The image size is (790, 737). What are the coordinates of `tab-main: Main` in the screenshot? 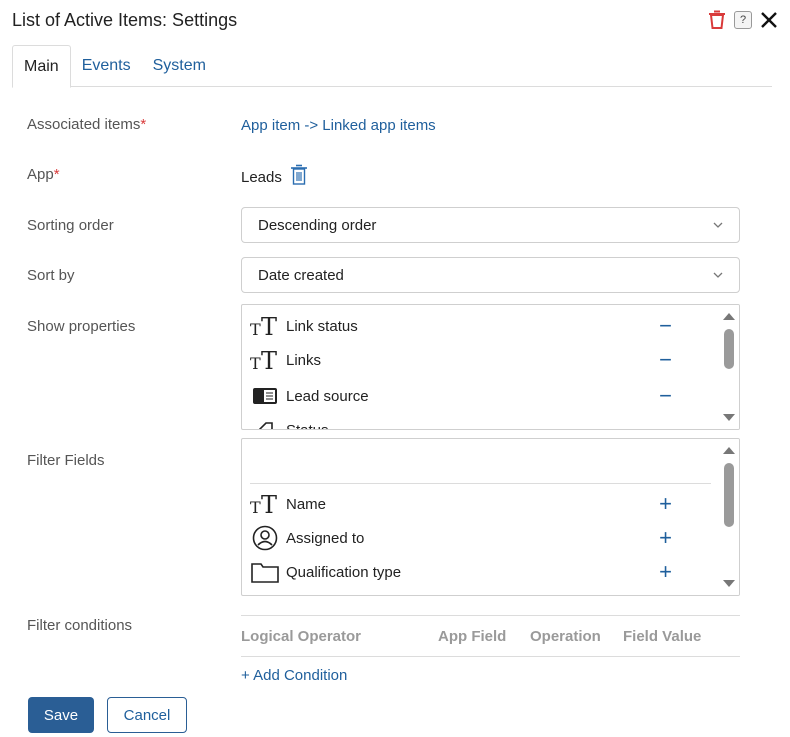 It's located at (41, 66).